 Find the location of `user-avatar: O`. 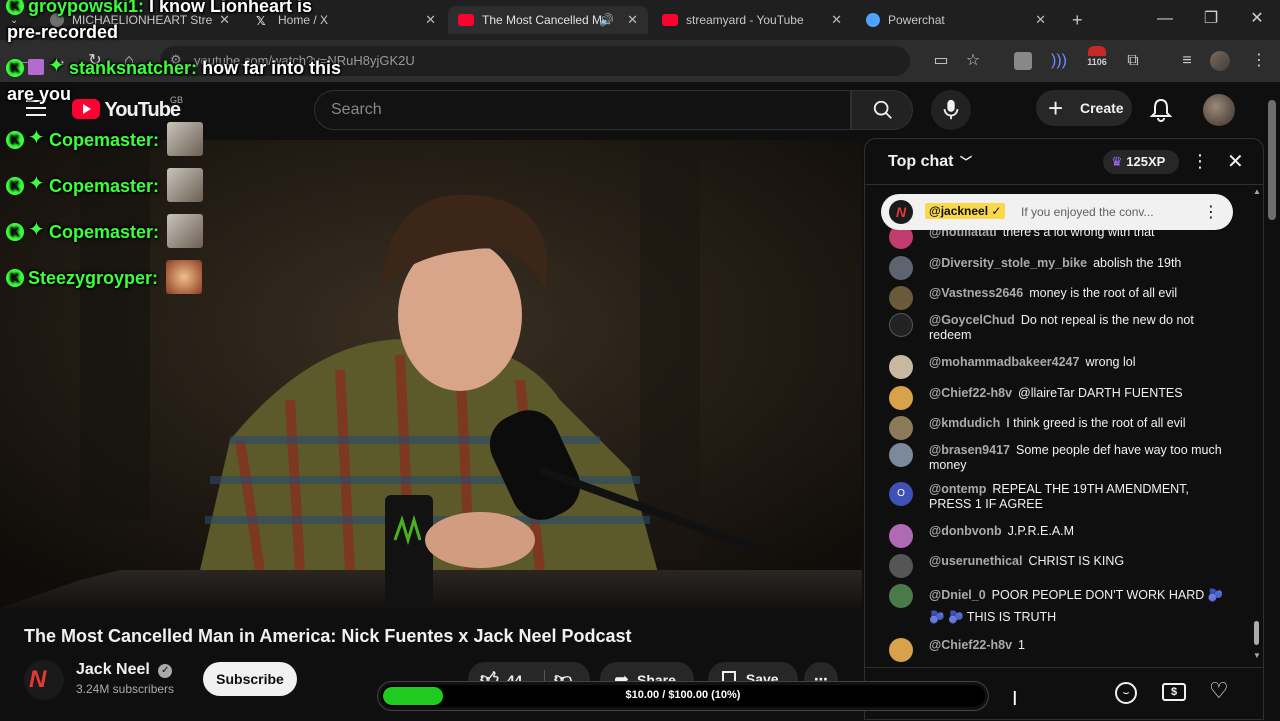

user-avatar: O is located at coordinates (901, 494).